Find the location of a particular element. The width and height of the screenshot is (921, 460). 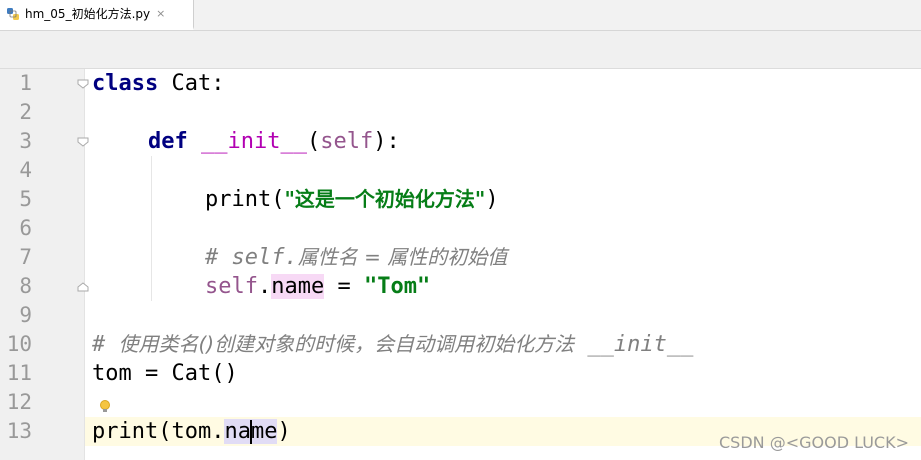

keyword: class is located at coordinates (125, 83).